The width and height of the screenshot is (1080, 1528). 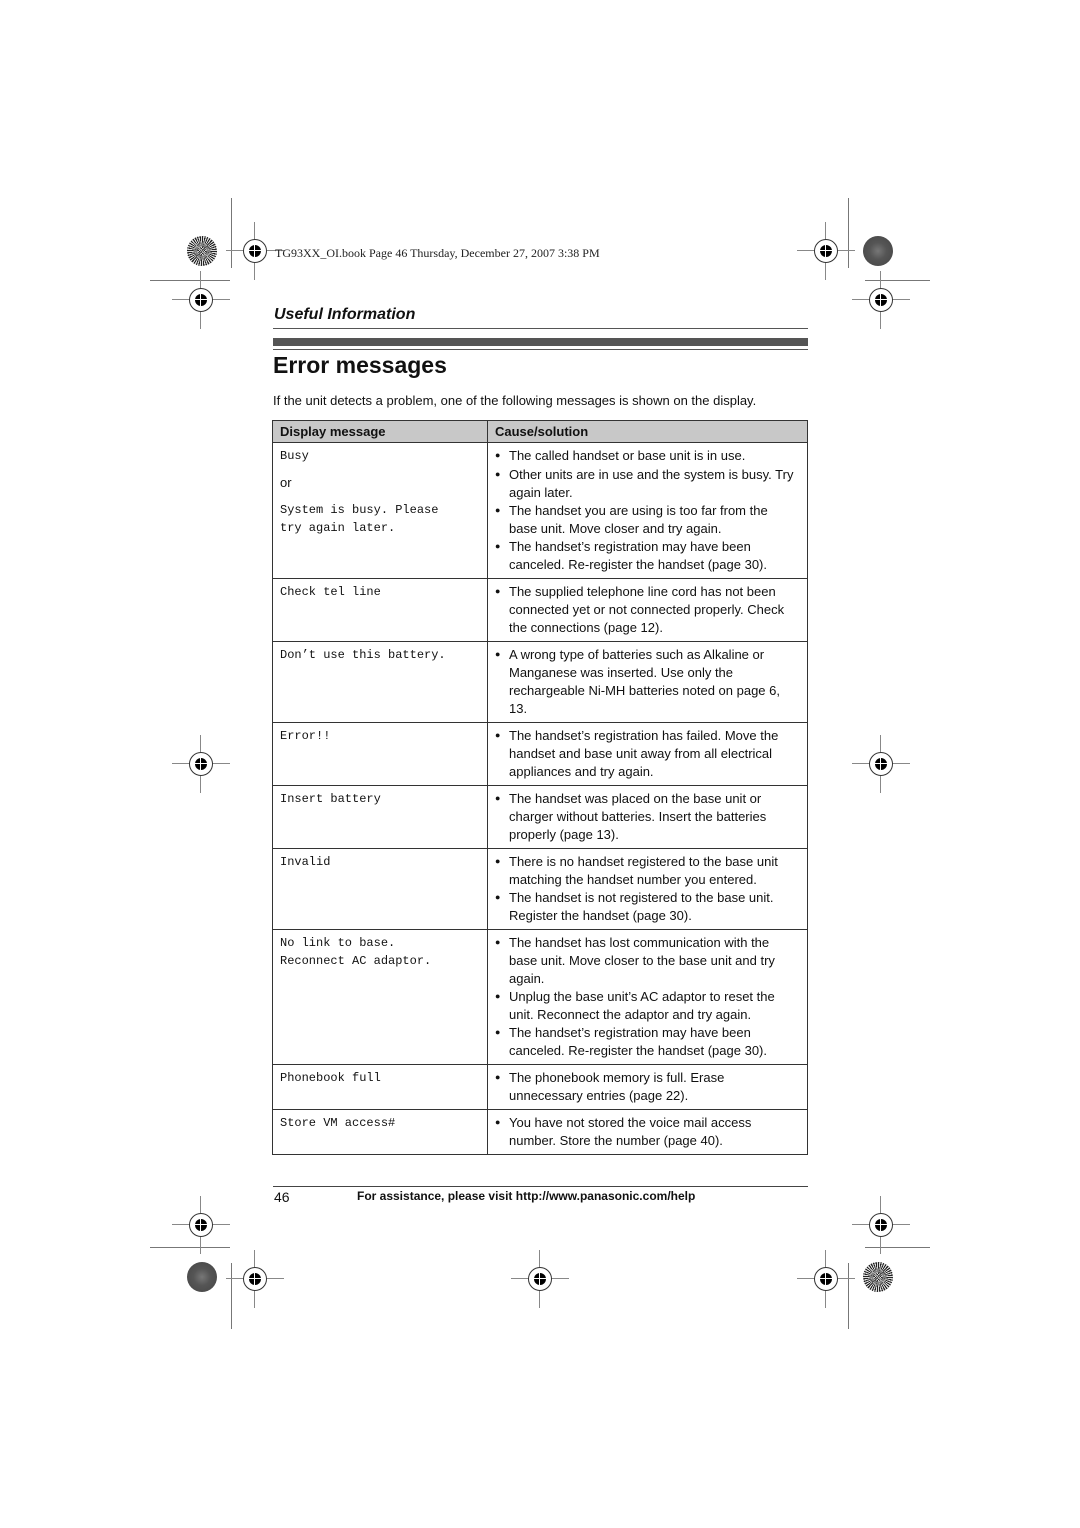 I want to click on display-message-text: Store VM access#, so click(x=338, y=1123).